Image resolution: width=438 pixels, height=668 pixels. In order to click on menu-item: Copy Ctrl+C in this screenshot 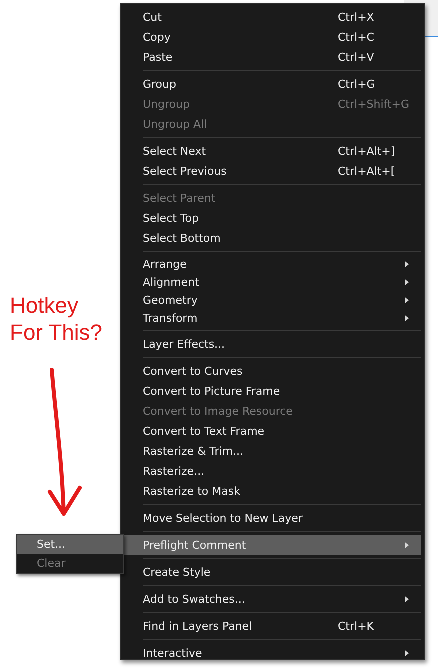, I will do `click(271, 37)`.